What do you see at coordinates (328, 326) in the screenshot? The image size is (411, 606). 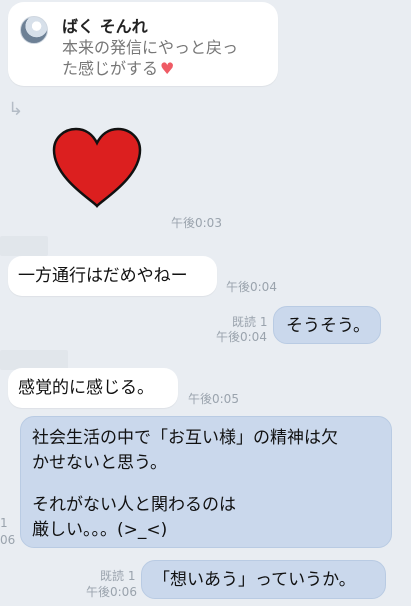 I see `message-text: そうそう。` at bounding box center [328, 326].